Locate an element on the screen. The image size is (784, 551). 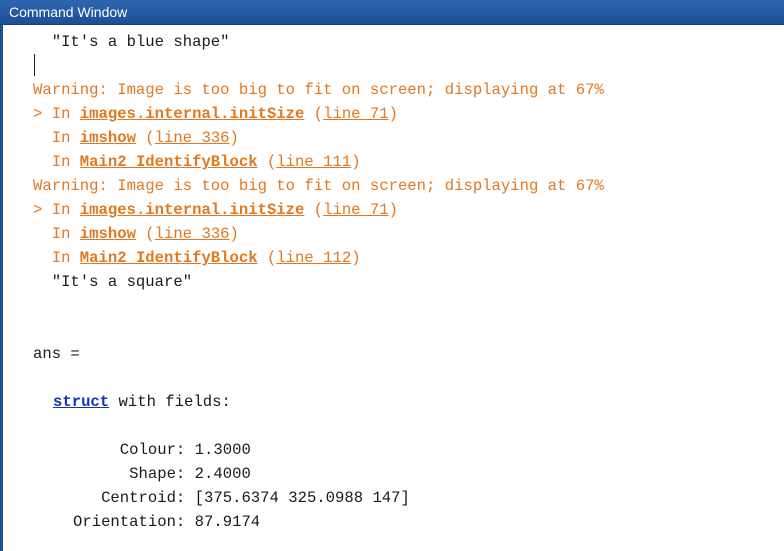
field-value: 87.9174 is located at coordinates (227, 522).